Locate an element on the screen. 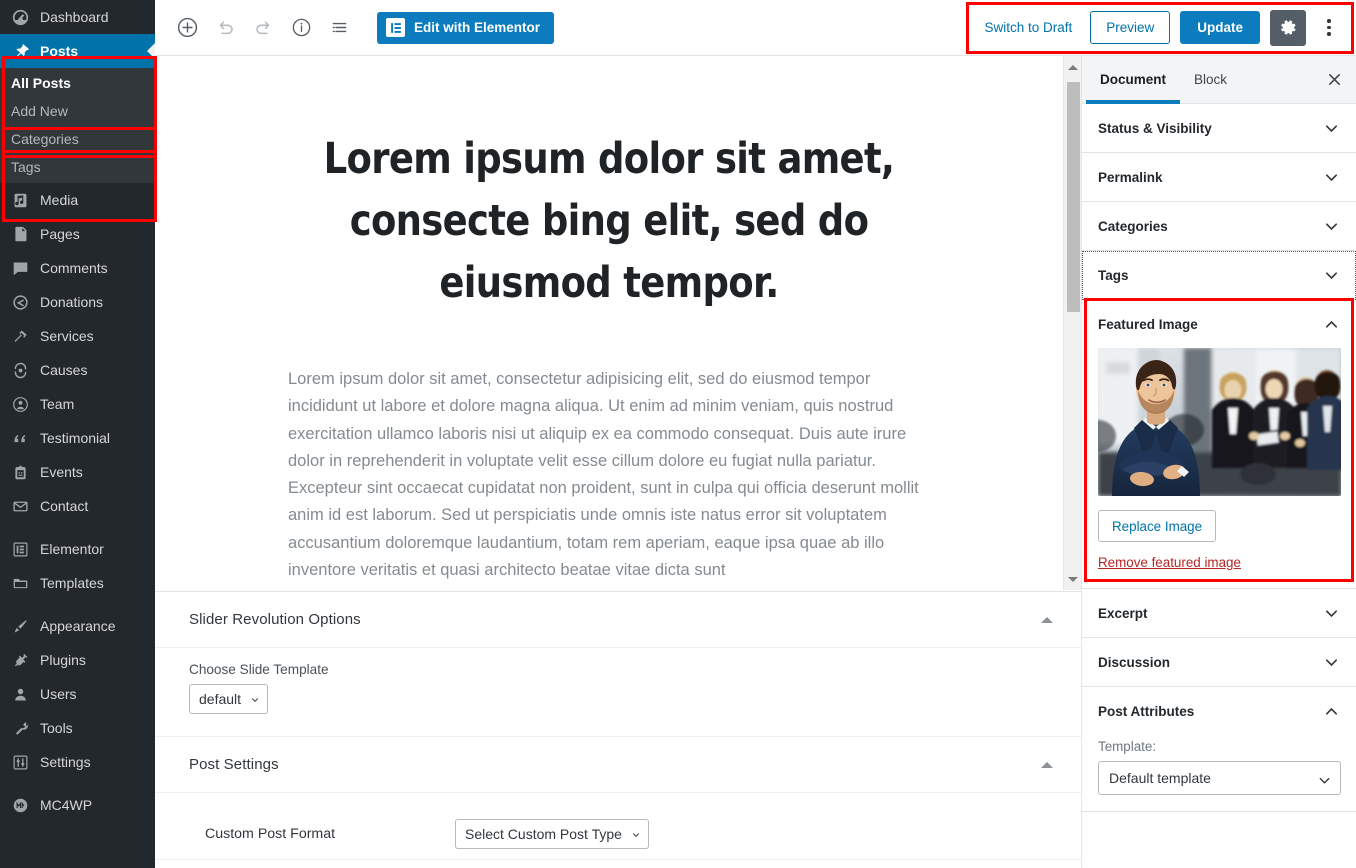 This screenshot has width=1356, height=868. sidebar-item-templates: Templates is located at coordinates (77, 583).